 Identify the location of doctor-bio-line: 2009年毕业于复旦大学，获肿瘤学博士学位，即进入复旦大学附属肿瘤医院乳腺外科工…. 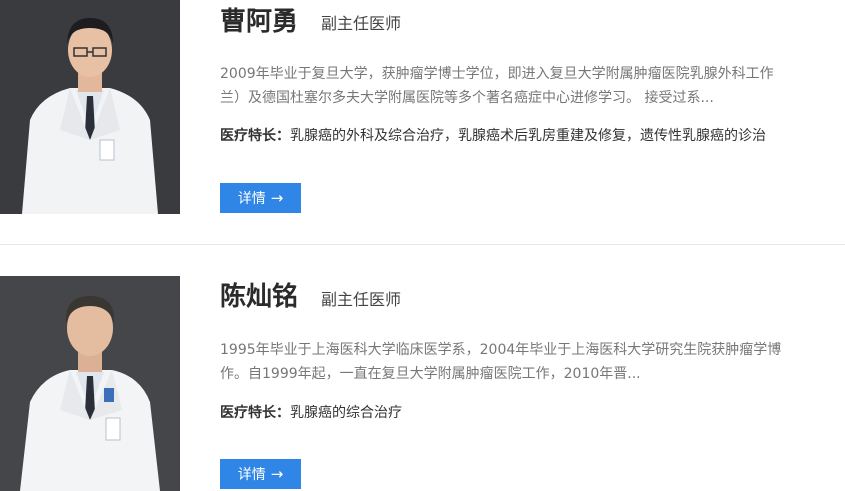
(497, 74).